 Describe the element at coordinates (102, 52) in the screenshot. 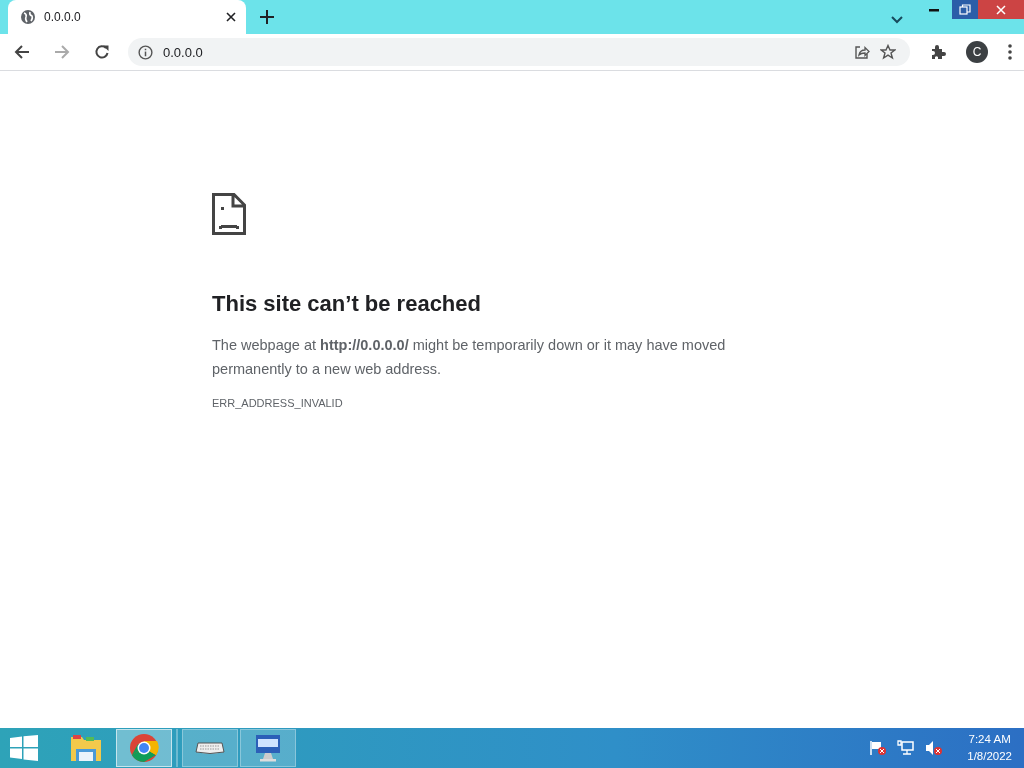

I see `reload-icon` at that location.